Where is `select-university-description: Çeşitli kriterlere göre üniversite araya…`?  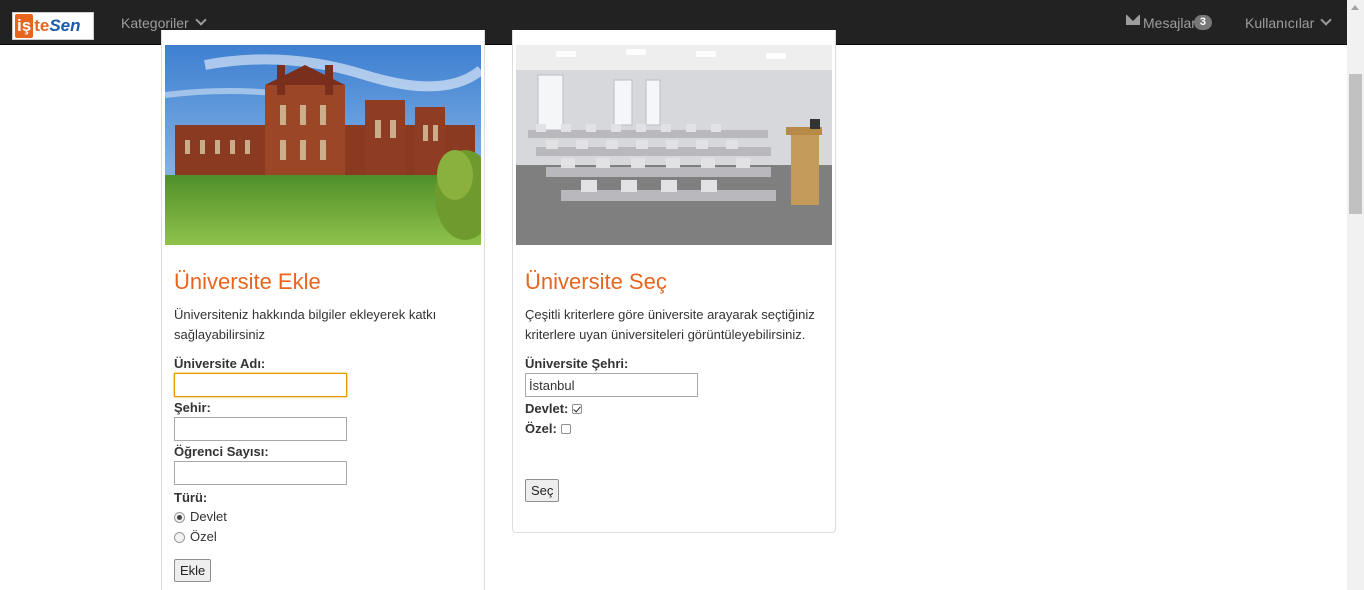
select-university-description: Çeşitli kriterlere göre üniversite araya… is located at coordinates (670, 324).